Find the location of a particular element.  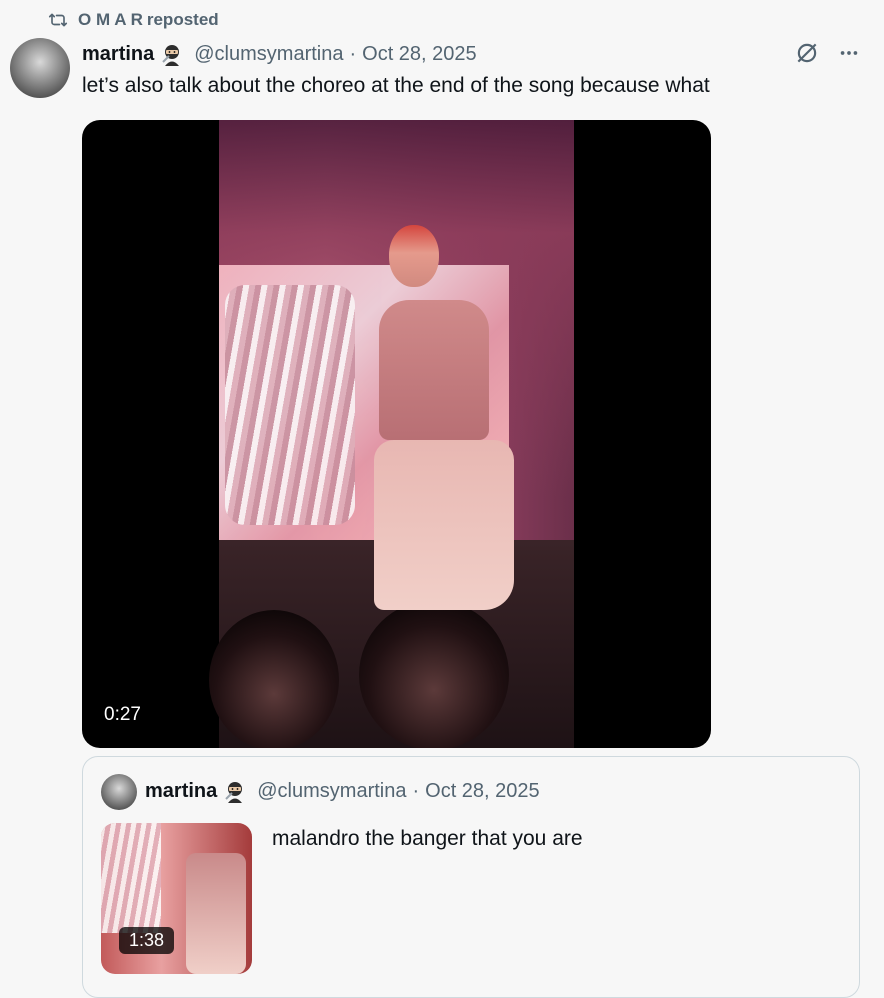

tweet-header: martina @clumsymartina · Oct 28, 2025 is located at coordinates (483, 54).